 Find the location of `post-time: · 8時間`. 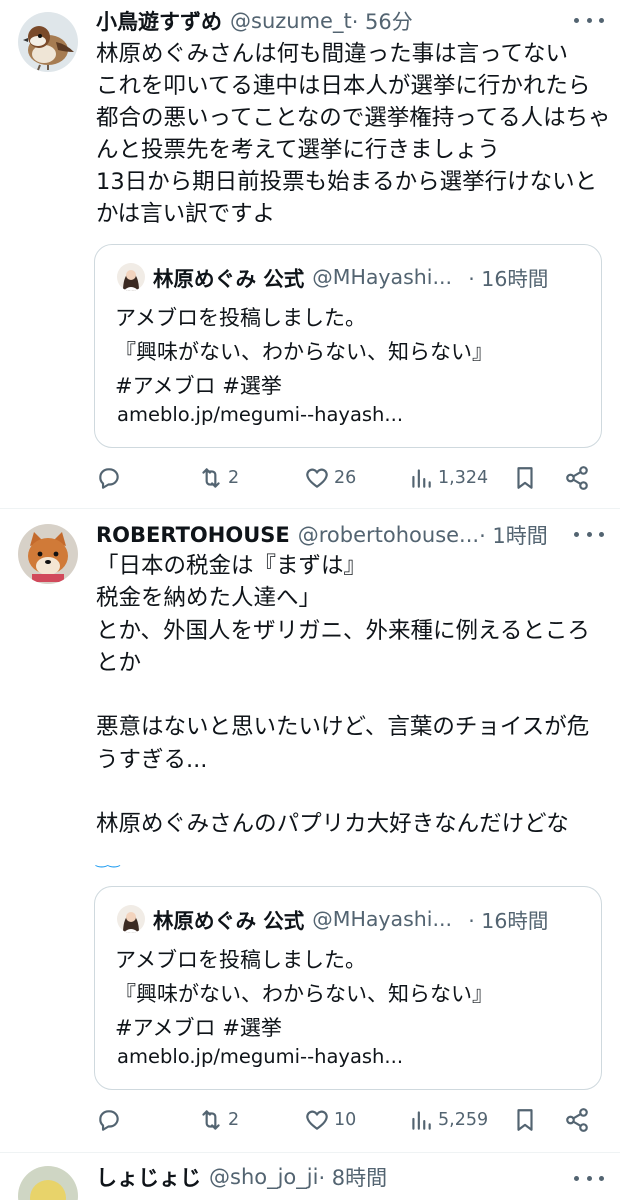

post-time: · 8時間 is located at coordinates (352, 1177).